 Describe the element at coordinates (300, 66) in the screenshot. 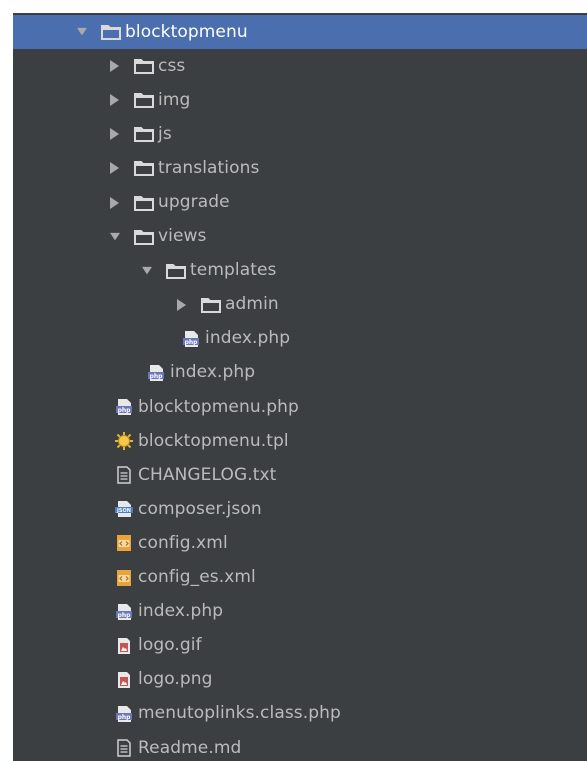

I see `tree-folder-row: css` at that location.